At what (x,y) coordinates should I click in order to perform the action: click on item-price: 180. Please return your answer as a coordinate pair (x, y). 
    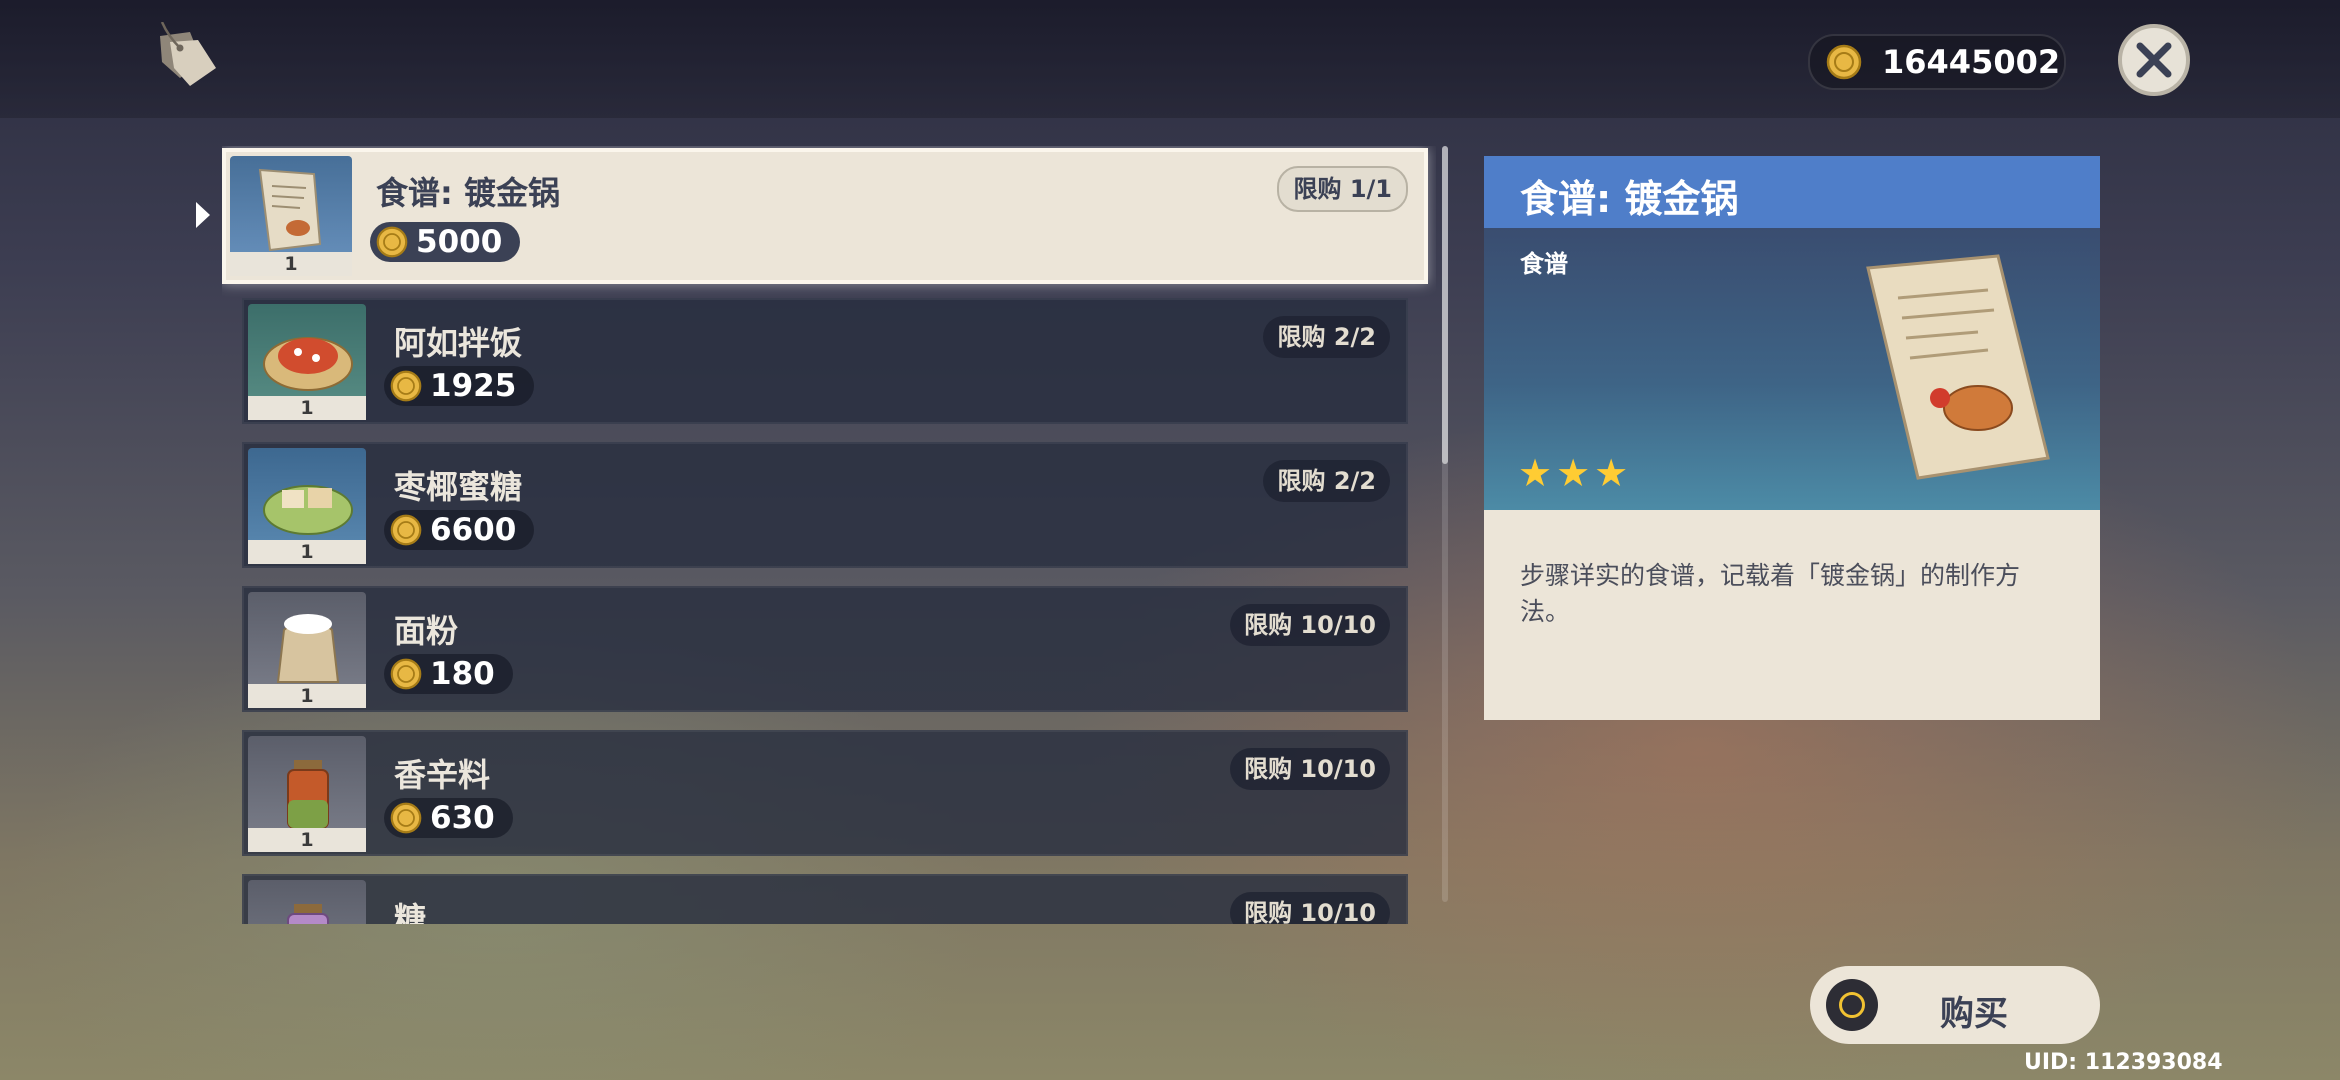
    Looking at the image, I should click on (448, 674).